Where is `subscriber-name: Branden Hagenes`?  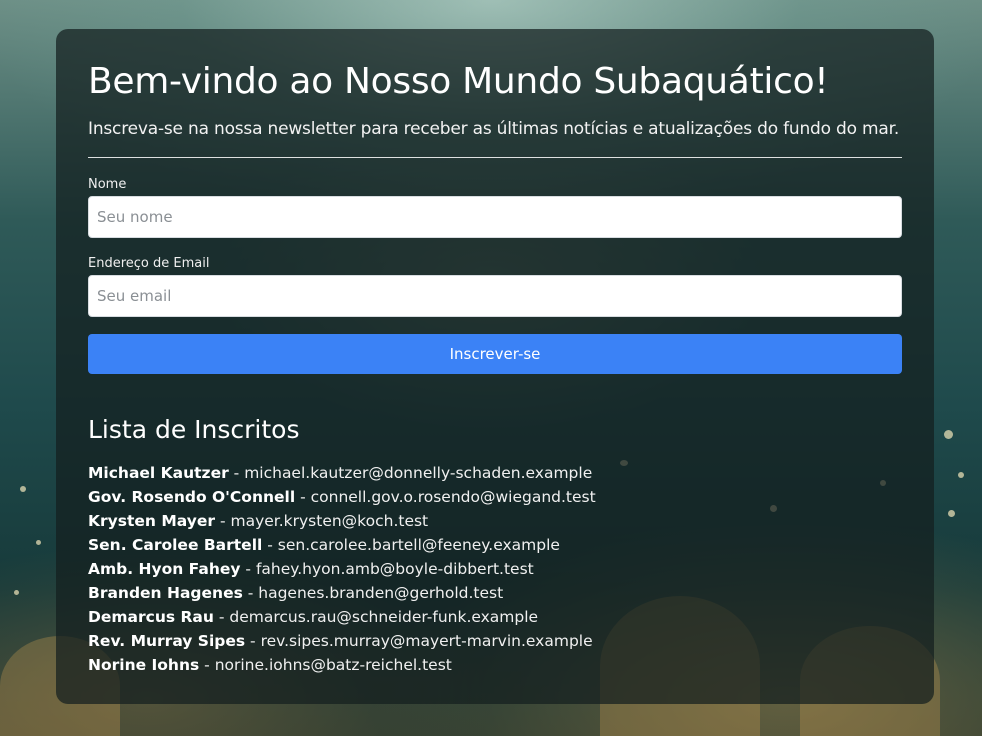
subscriber-name: Branden Hagenes is located at coordinates (165, 593).